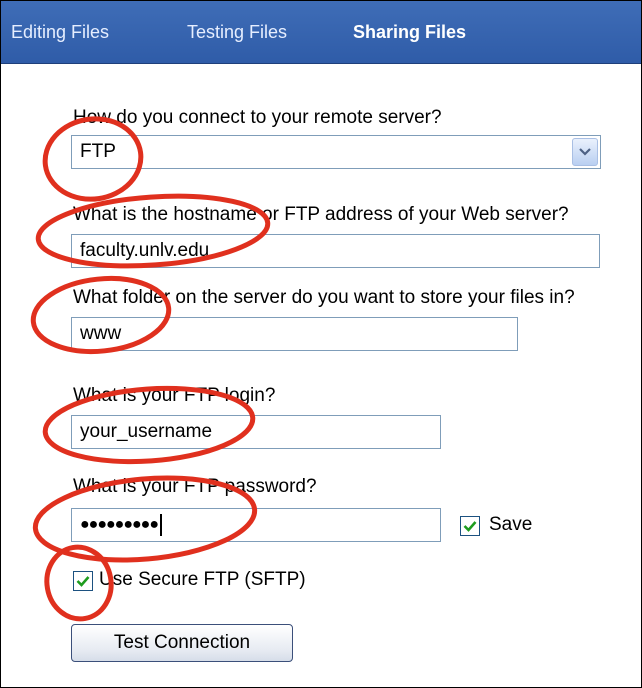 This screenshot has width=642, height=688. What do you see at coordinates (145, 250) in the screenshot?
I see `hostname-value: faculty.unlv.edu` at bounding box center [145, 250].